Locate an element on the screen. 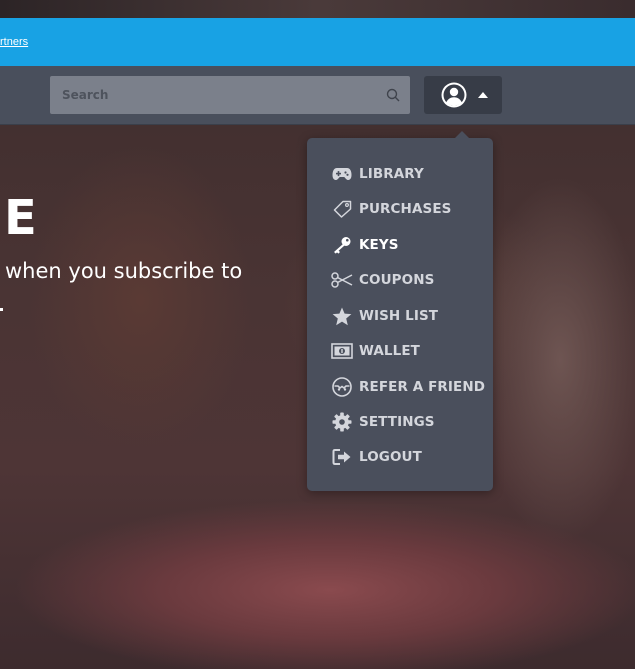  menu-item-label: KEYS is located at coordinates (379, 245).